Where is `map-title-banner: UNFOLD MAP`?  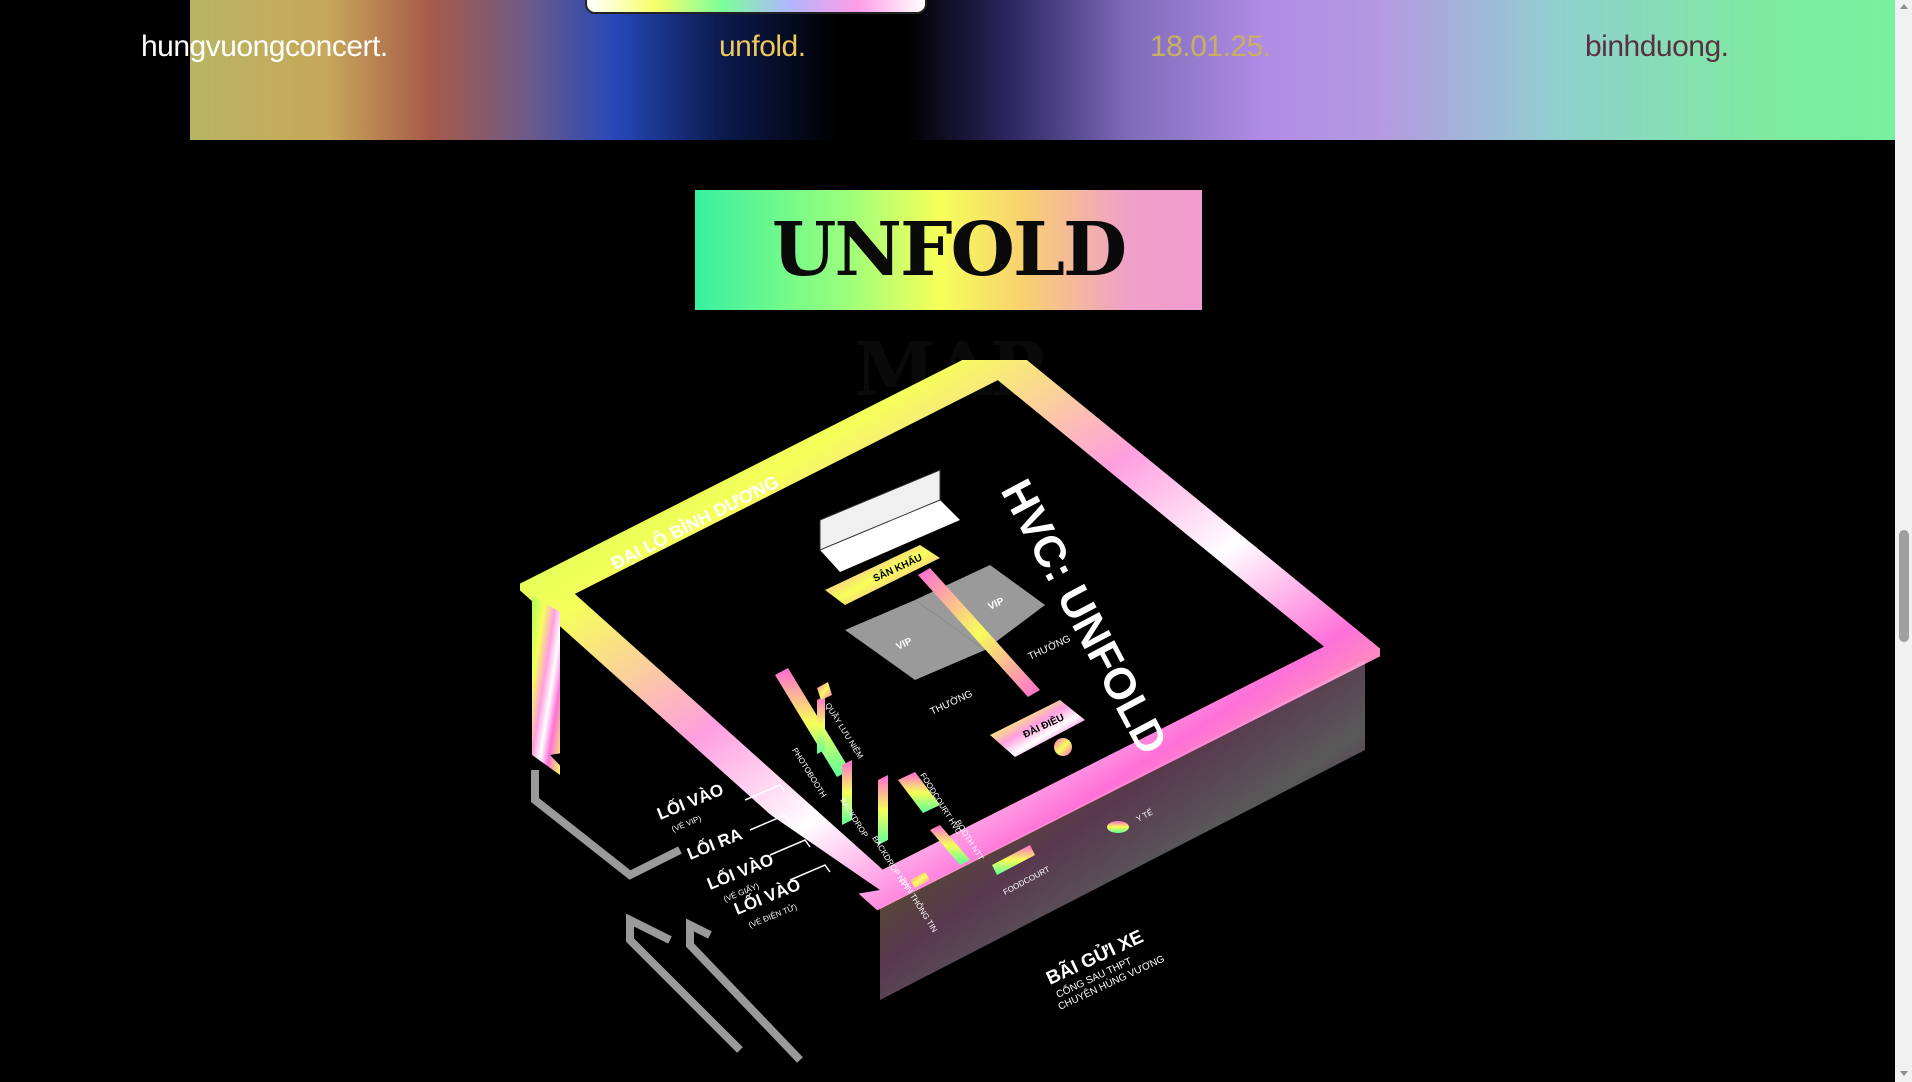 map-title-banner: UNFOLD MAP is located at coordinates (948, 301).